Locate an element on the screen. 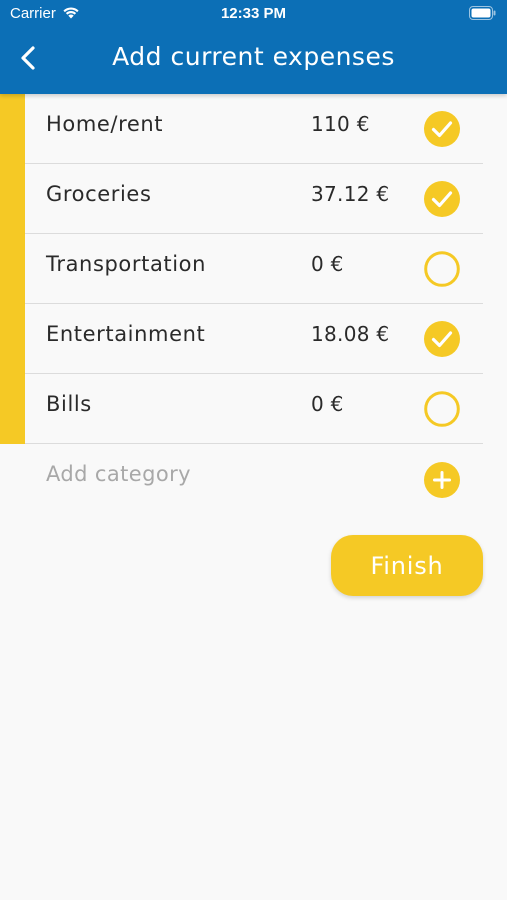 Image resolution: width=507 pixels, height=900 pixels. status-bar: Carrier 12:33 PM is located at coordinates (253, 14).